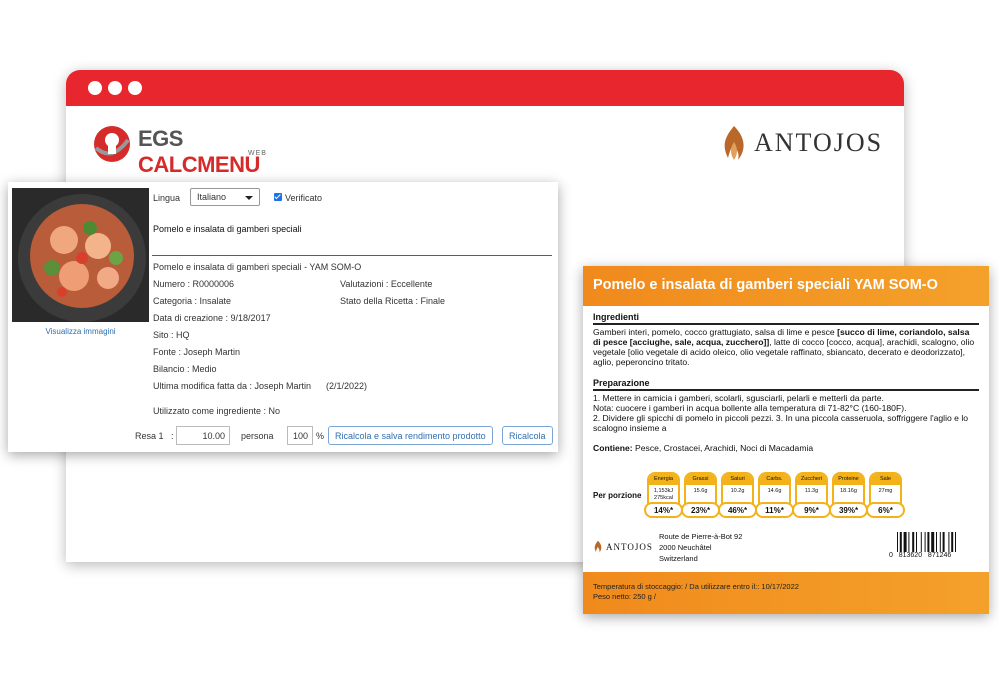 The height and width of the screenshot is (699, 999). Describe the element at coordinates (811, 479) in the screenshot. I see `nutrient-name: Zuccheri` at that location.